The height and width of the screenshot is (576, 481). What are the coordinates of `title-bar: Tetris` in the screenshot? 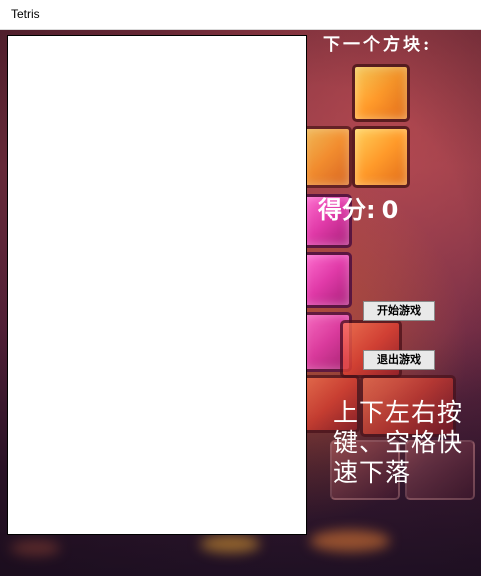 It's located at (240, 15).